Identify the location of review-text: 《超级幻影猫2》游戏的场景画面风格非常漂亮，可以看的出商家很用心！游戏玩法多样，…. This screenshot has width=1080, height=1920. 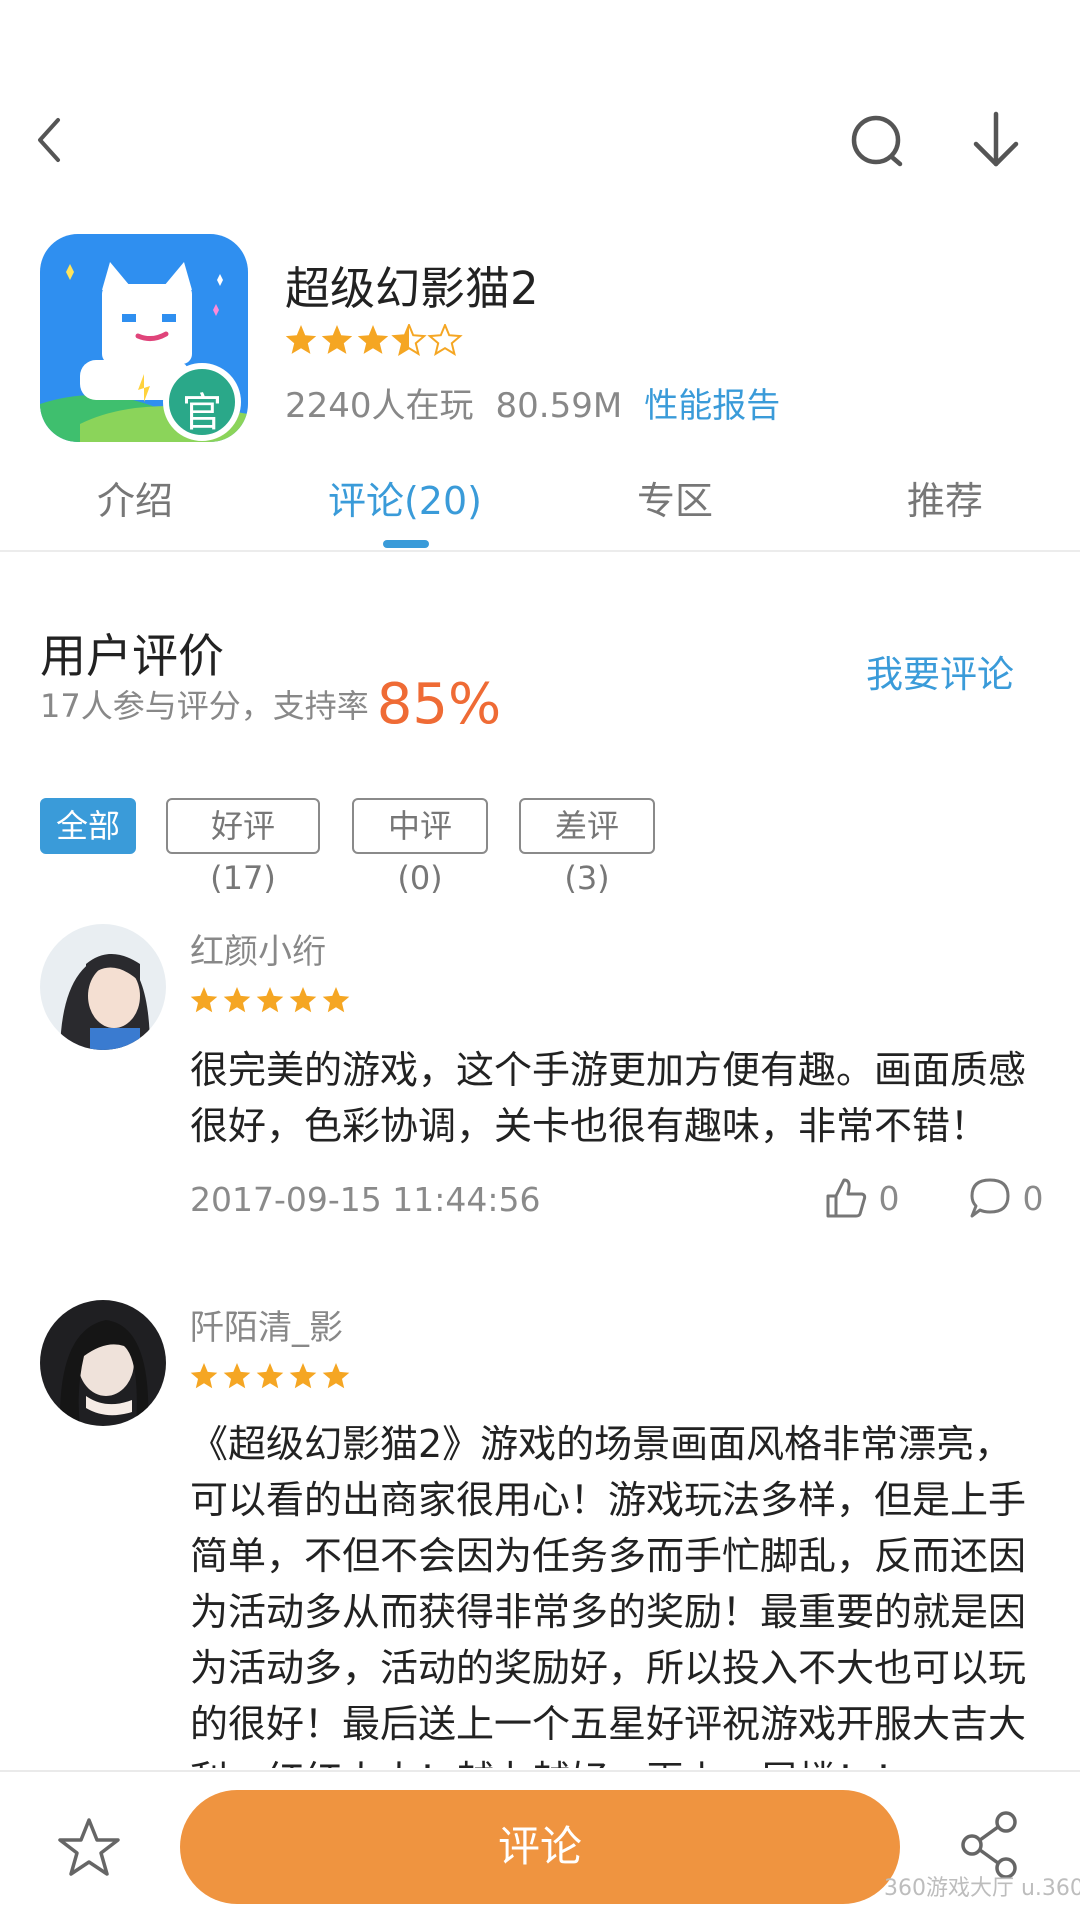
(608, 1595).